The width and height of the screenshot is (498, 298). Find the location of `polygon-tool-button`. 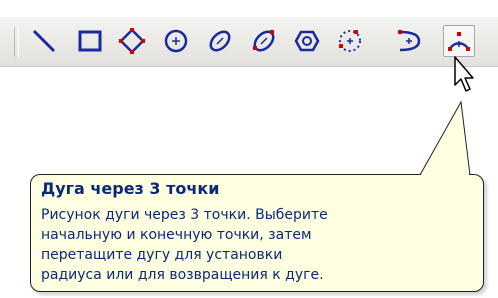

polygon-tool-button is located at coordinates (132, 41).